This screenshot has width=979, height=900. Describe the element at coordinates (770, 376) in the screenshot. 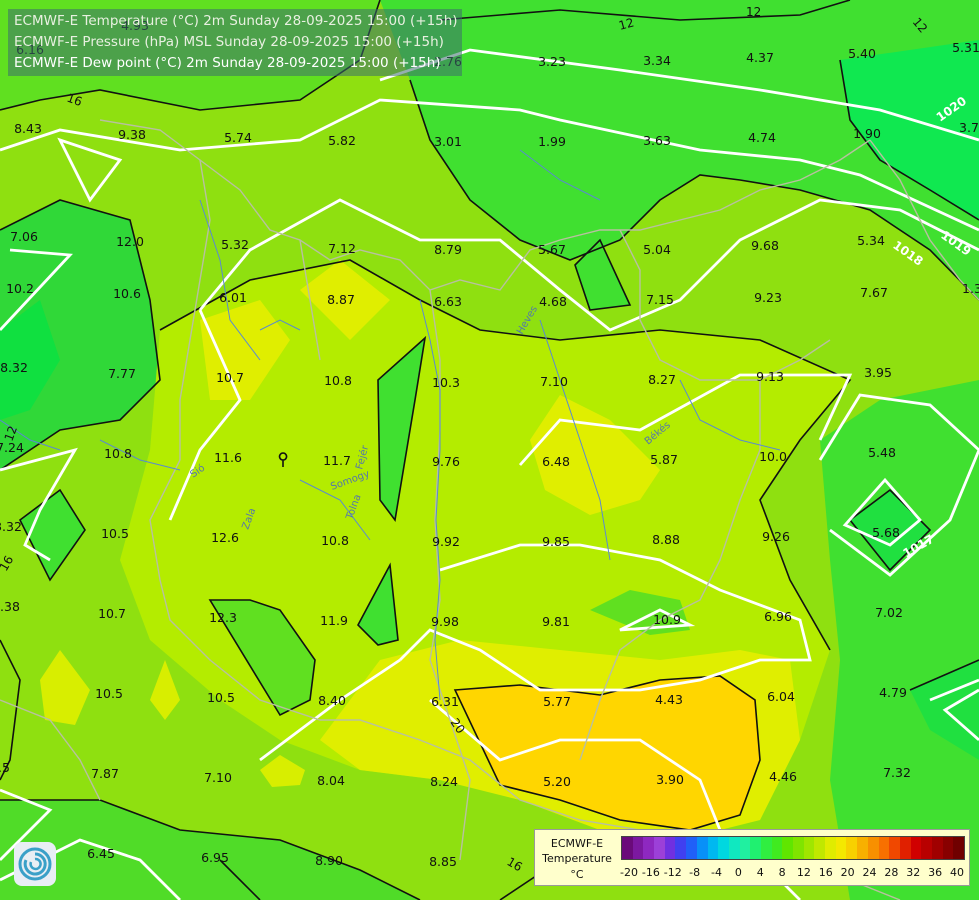

I see `dew-point-value: 9.13` at that location.